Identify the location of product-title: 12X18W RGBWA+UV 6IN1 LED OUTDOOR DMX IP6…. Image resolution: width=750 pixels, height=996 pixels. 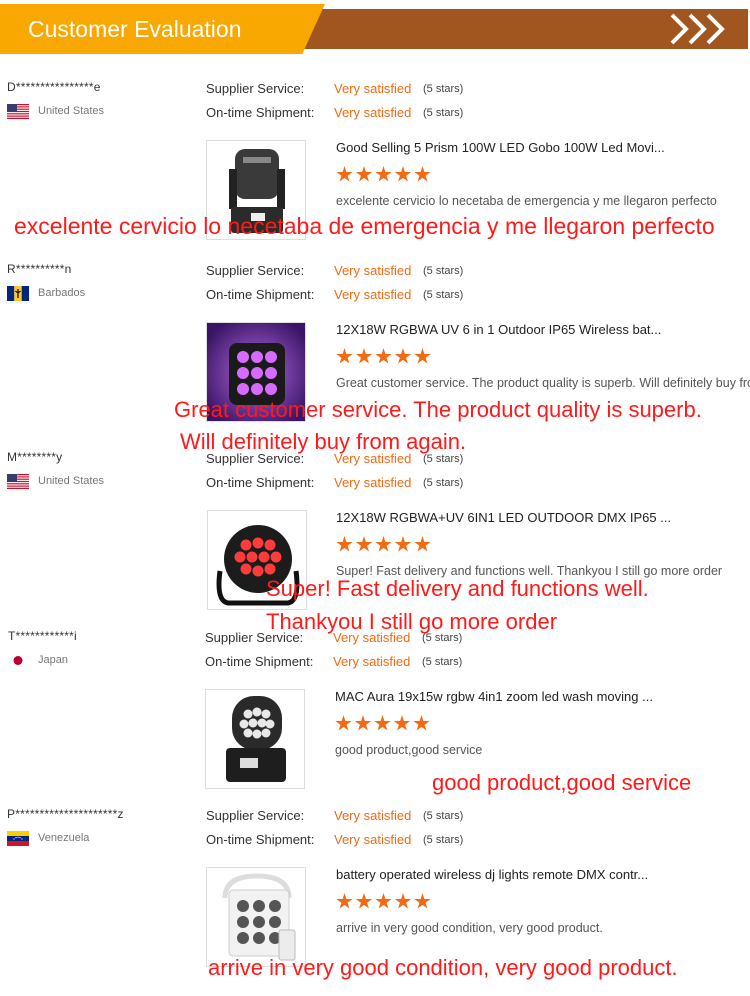
(543, 517).